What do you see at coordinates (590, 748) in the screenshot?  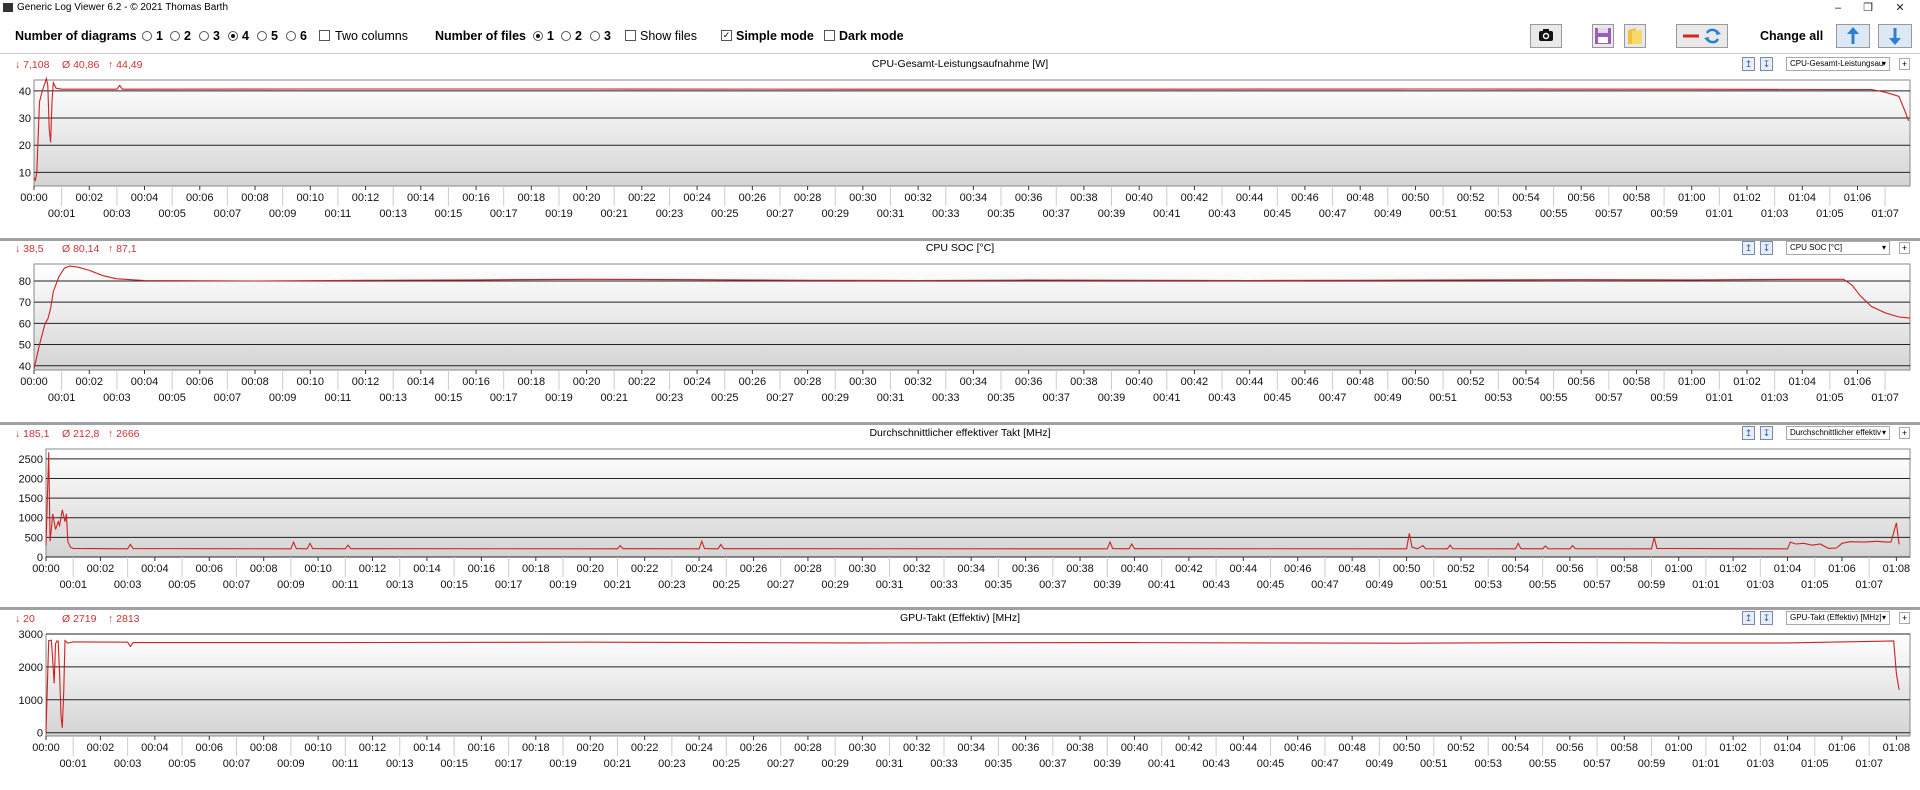 I see `x-tick-label: 00:20` at bounding box center [590, 748].